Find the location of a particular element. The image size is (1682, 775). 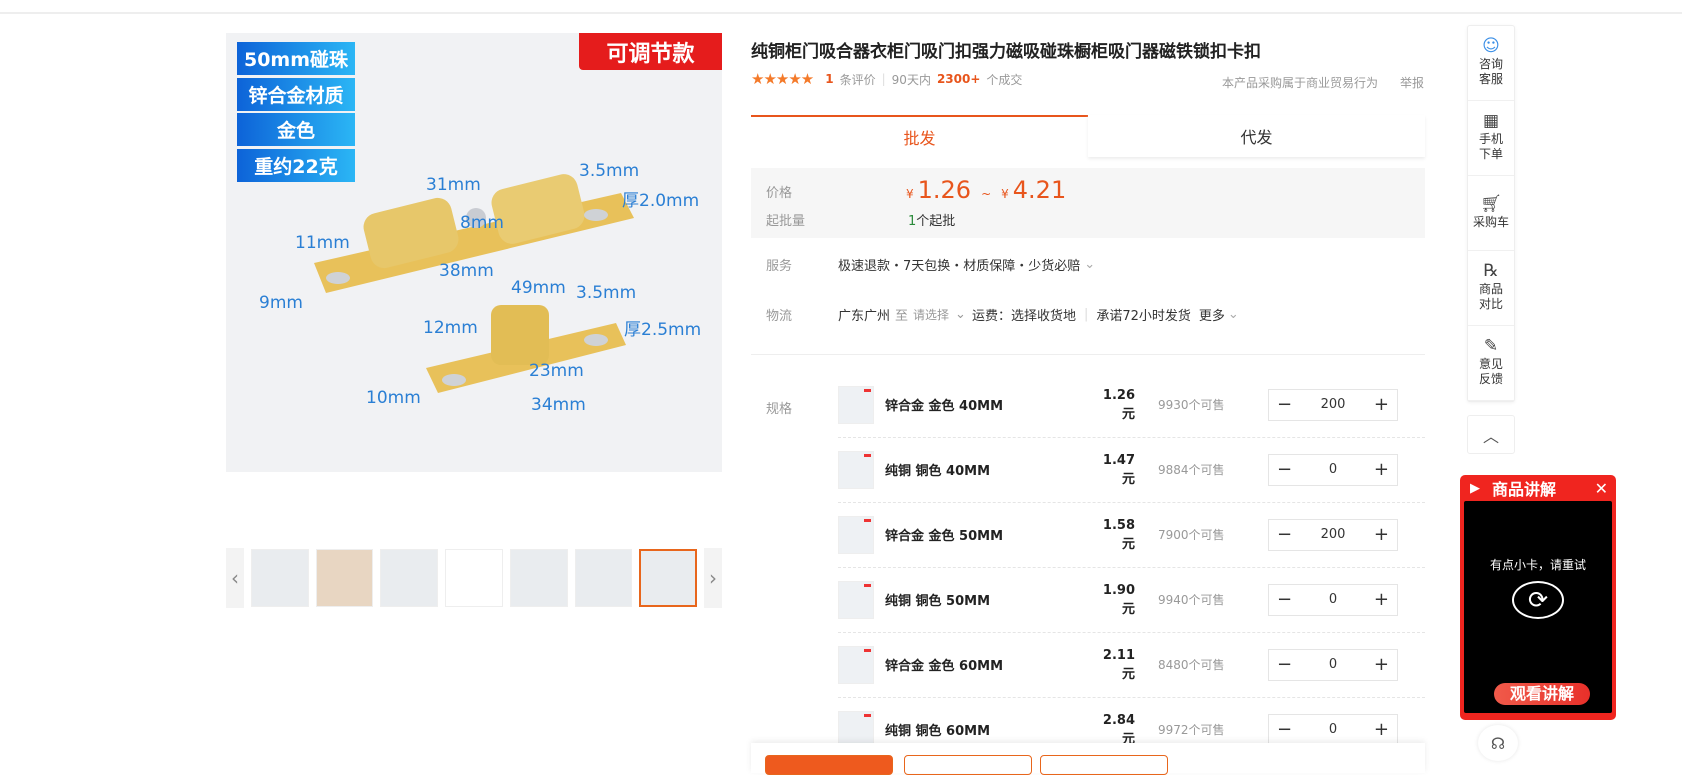

dimension-label: 31mm is located at coordinates (453, 185).